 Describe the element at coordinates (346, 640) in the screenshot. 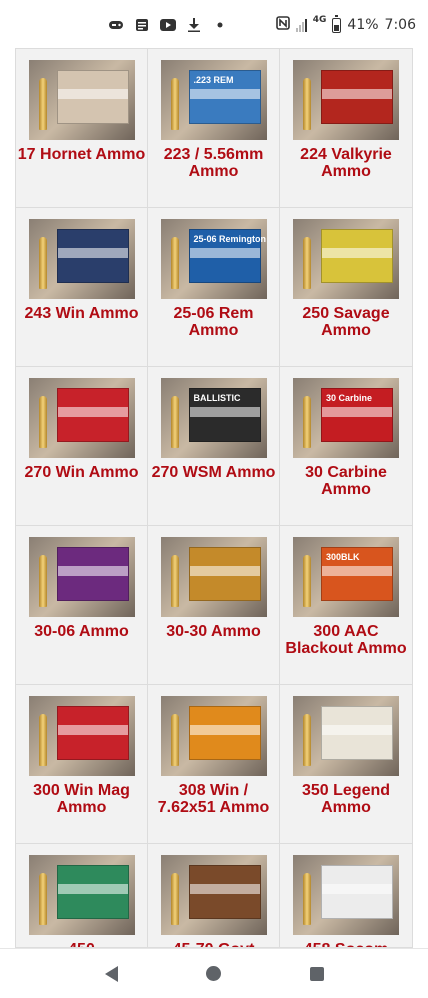

I see `product-link: 300 AAC Blackout Ammo` at that location.